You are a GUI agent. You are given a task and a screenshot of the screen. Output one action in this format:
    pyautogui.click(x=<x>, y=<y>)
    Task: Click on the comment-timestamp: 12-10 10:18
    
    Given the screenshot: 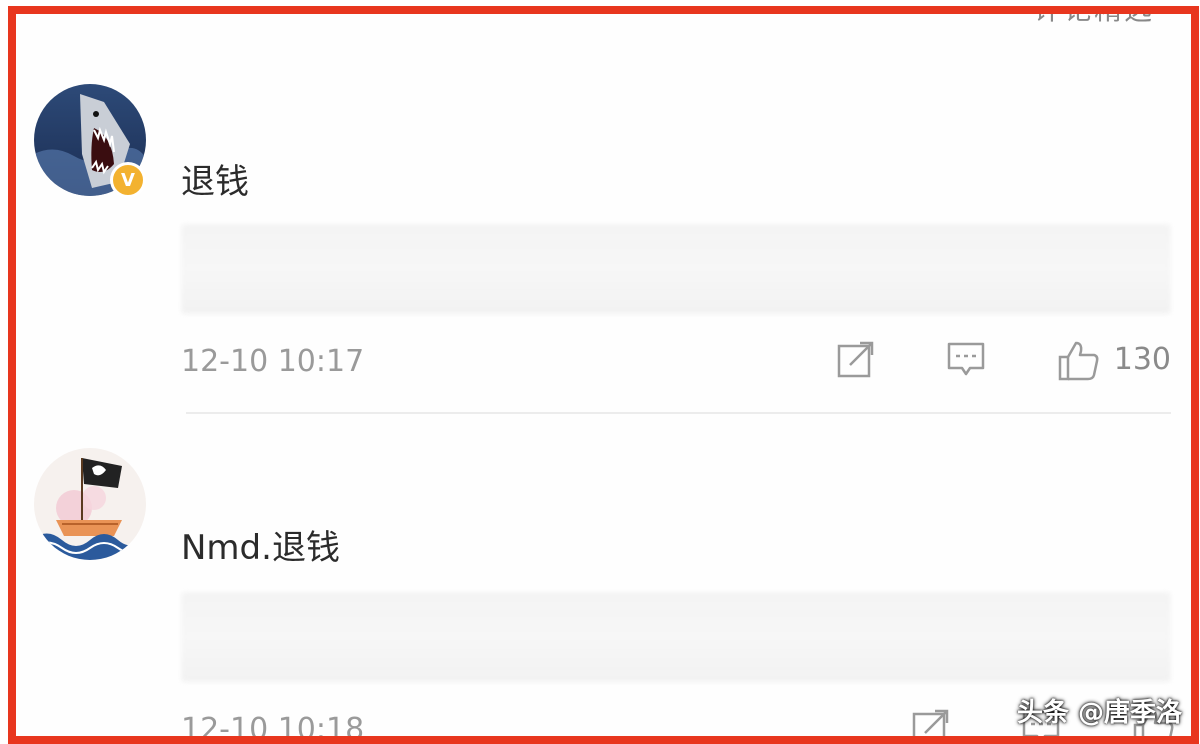 What is the action you would take?
    pyautogui.click(x=272, y=728)
    